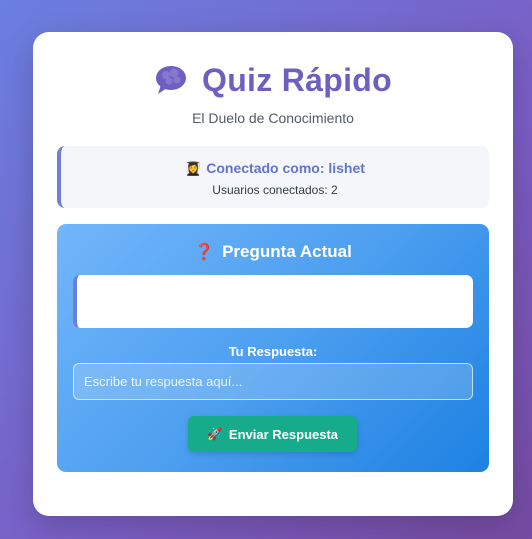 This screenshot has width=532, height=539. What do you see at coordinates (193, 168) in the screenshot?
I see `graduate-icon: 👩‍🎓` at bounding box center [193, 168].